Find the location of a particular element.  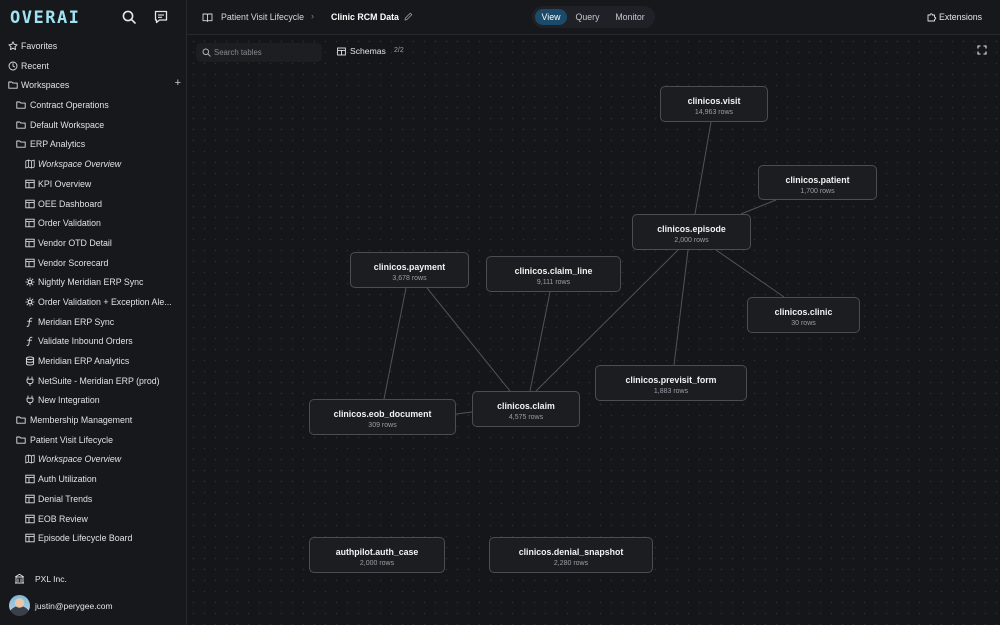

sidebar-item-vendor-scorecard: Vendor Scorecard is located at coordinates (93, 263).